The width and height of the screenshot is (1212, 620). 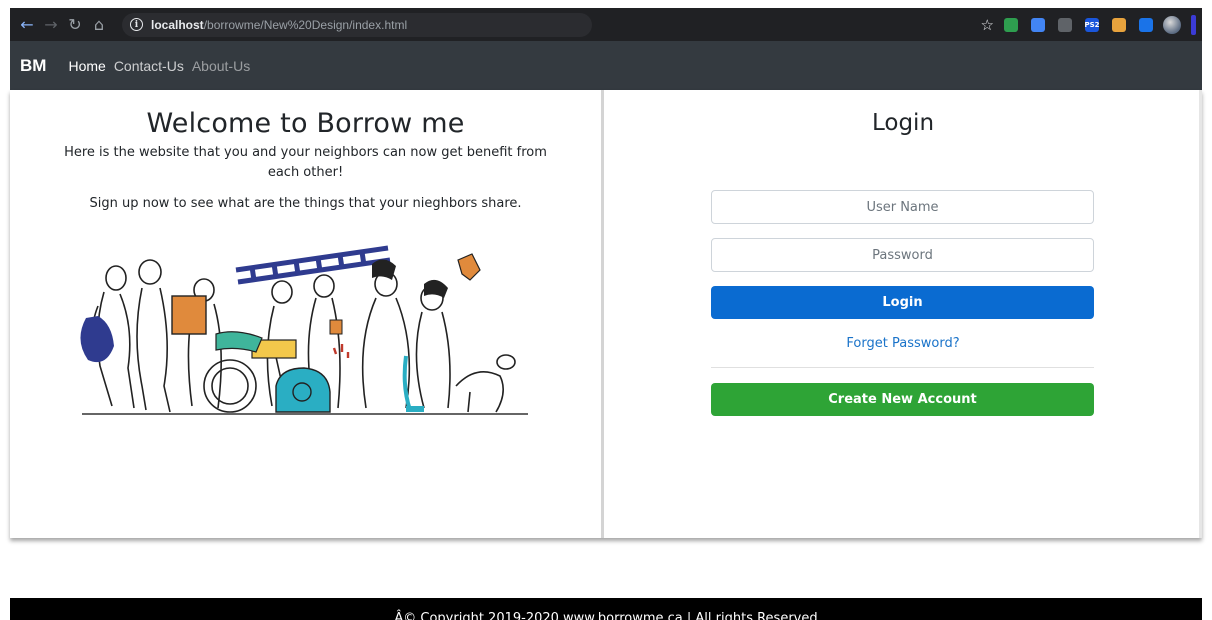 What do you see at coordinates (902, 255) in the screenshot?
I see `password-input` at bounding box center [902, 255].